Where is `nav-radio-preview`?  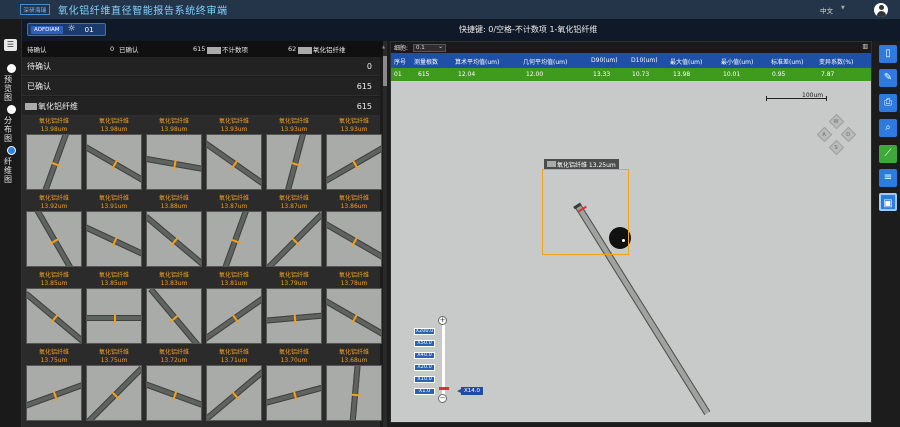 nav-radio-preview is located at coordinates (11, 68).